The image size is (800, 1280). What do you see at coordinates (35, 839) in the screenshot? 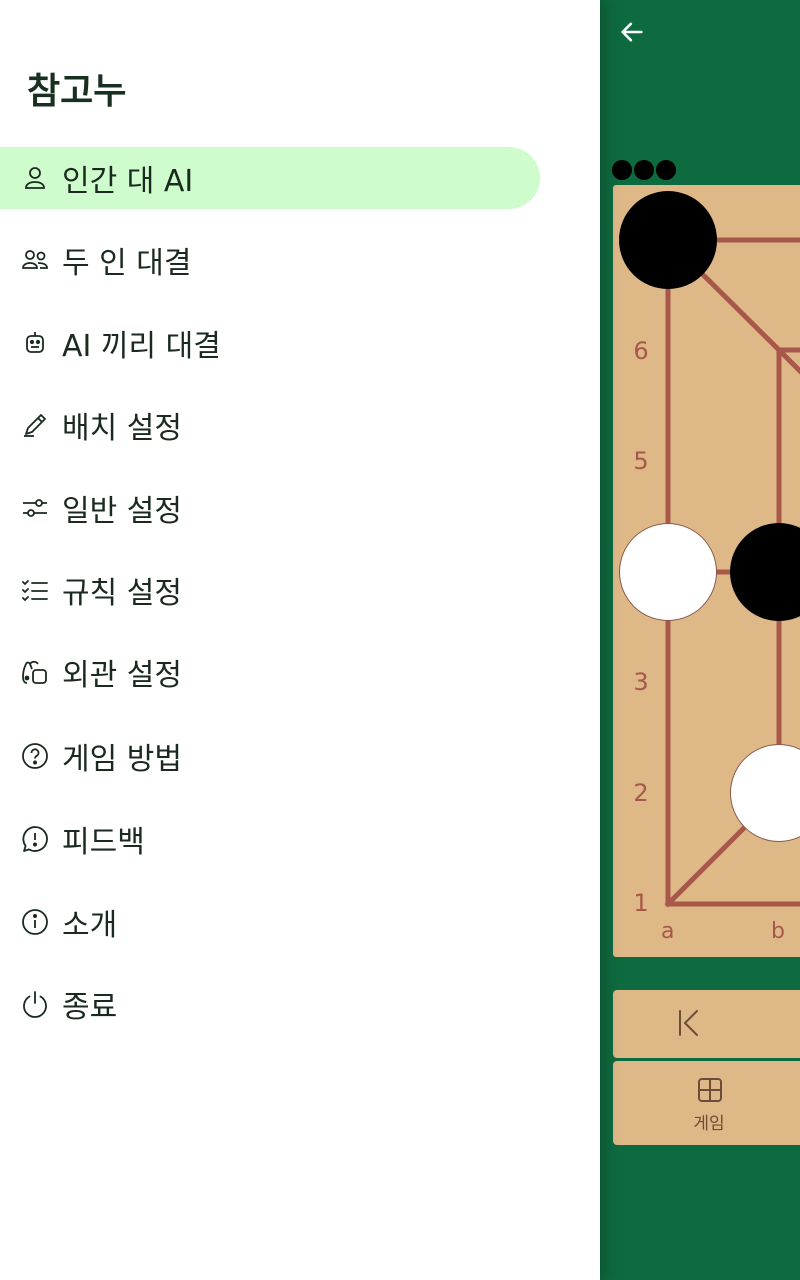
I see `feedback-icon` at bounding box center [35, 839].